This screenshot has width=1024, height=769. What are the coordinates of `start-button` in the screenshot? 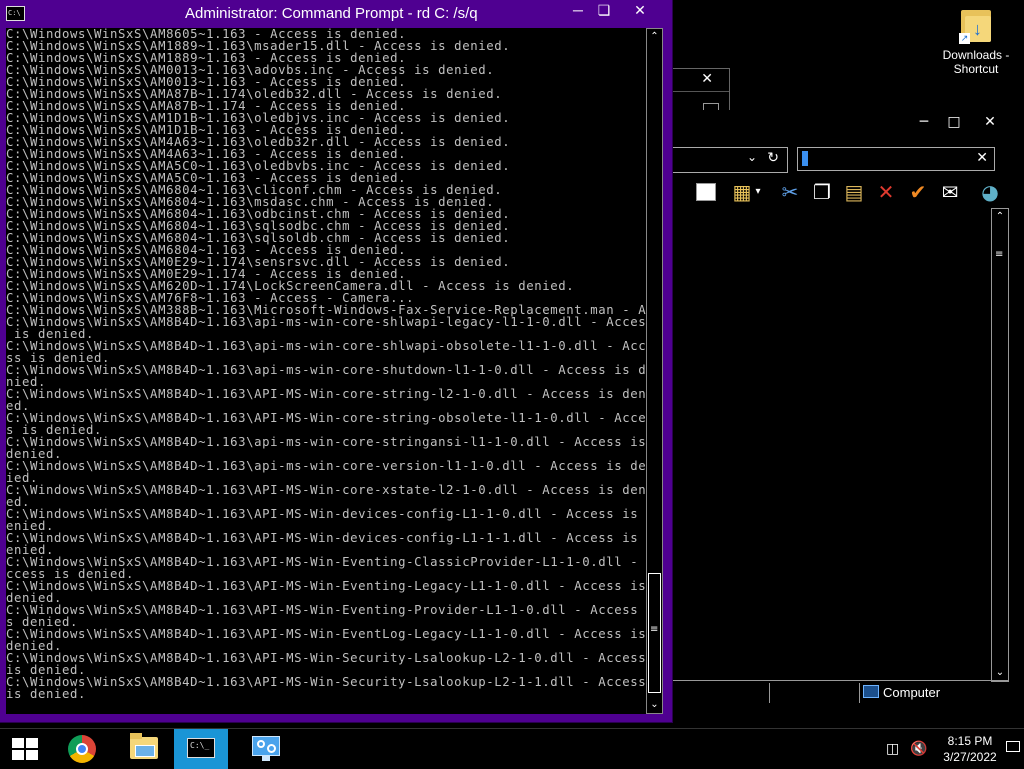 It's located at (27, 749).